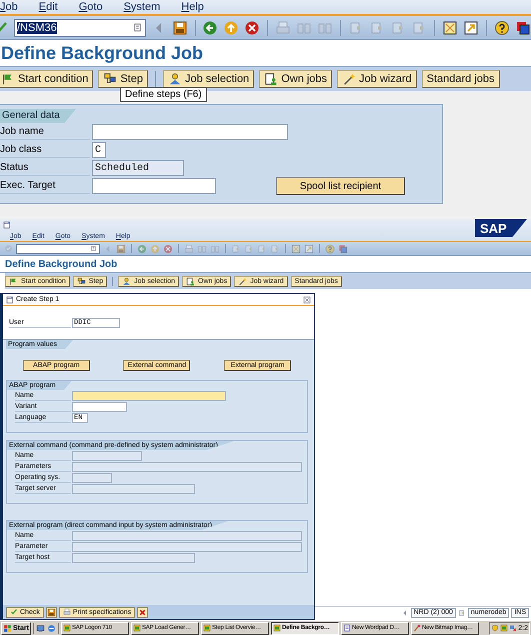 The image size is (531, 635). Describe the element at coordinates (123, 79) in the screenshot. I see `toolbar-button: Step` at that location.